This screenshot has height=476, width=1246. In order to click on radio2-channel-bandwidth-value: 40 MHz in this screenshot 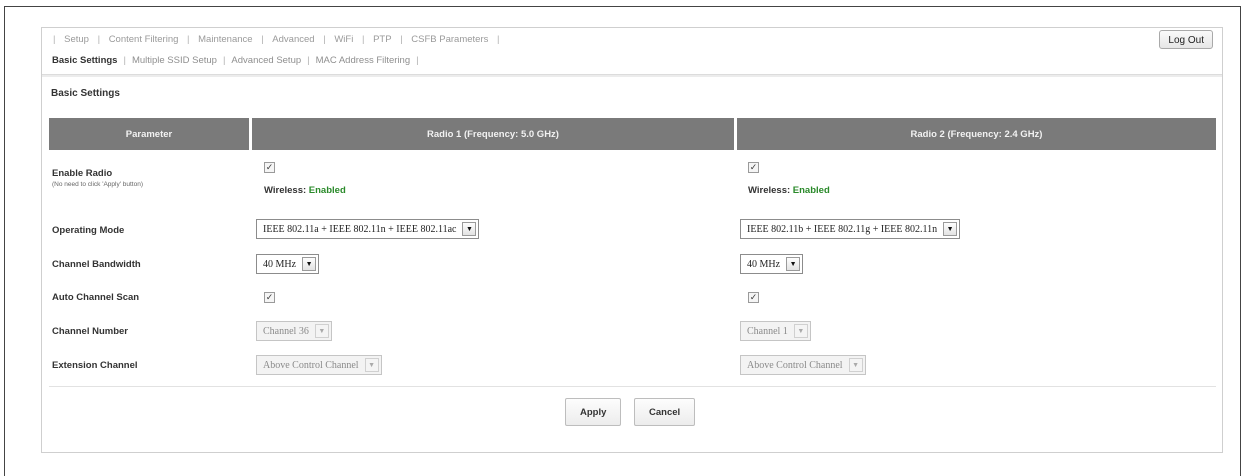, I will do `click(764, 264)`.